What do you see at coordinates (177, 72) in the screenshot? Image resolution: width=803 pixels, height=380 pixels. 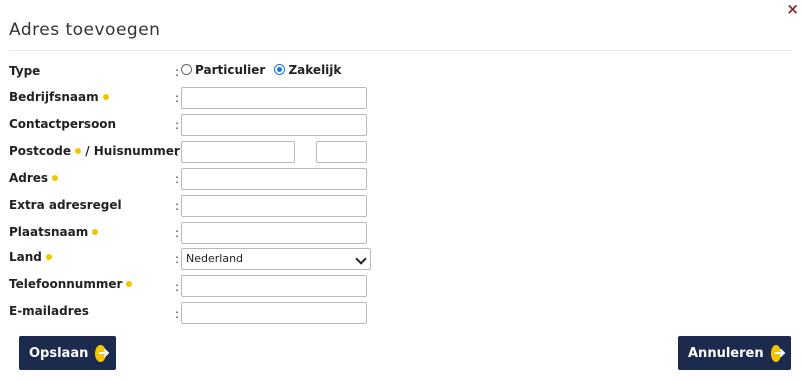 I see `type-colon: :` at bounding box center [177, 72].